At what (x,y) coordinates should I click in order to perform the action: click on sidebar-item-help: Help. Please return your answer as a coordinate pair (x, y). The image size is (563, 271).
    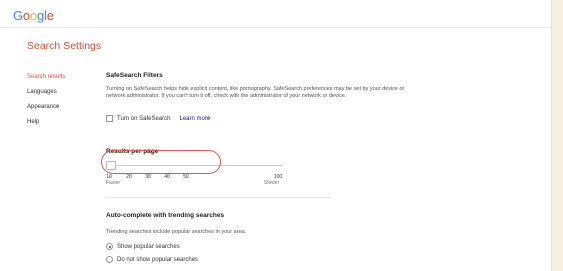
    Looking at the image, I should click on (46, 125).